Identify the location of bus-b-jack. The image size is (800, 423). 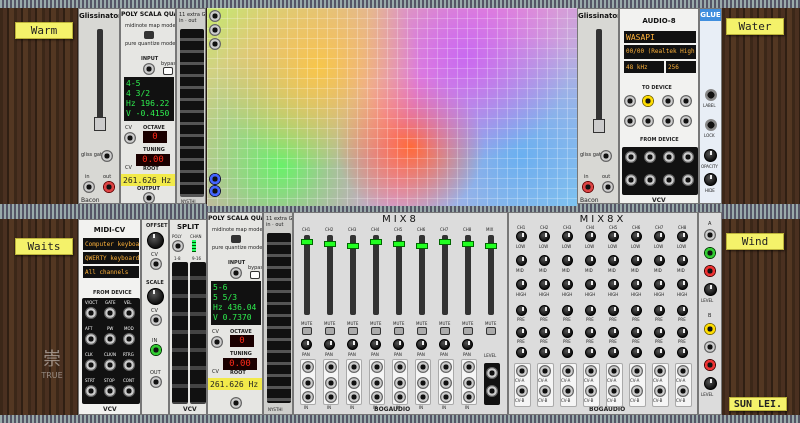
(710, 329).